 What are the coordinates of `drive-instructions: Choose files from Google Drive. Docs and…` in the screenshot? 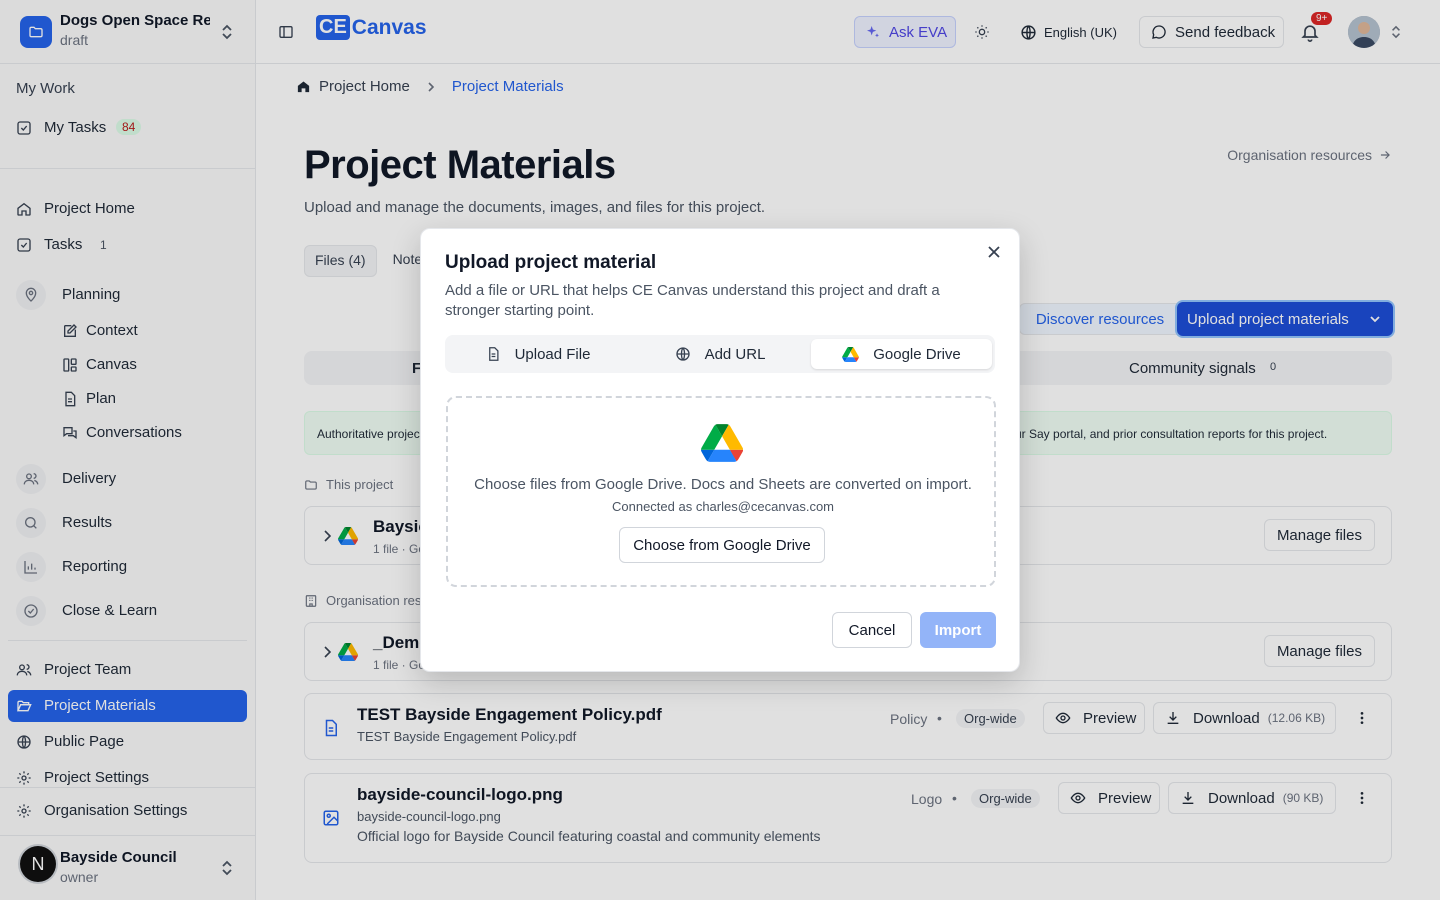 It's located at (723, 484).